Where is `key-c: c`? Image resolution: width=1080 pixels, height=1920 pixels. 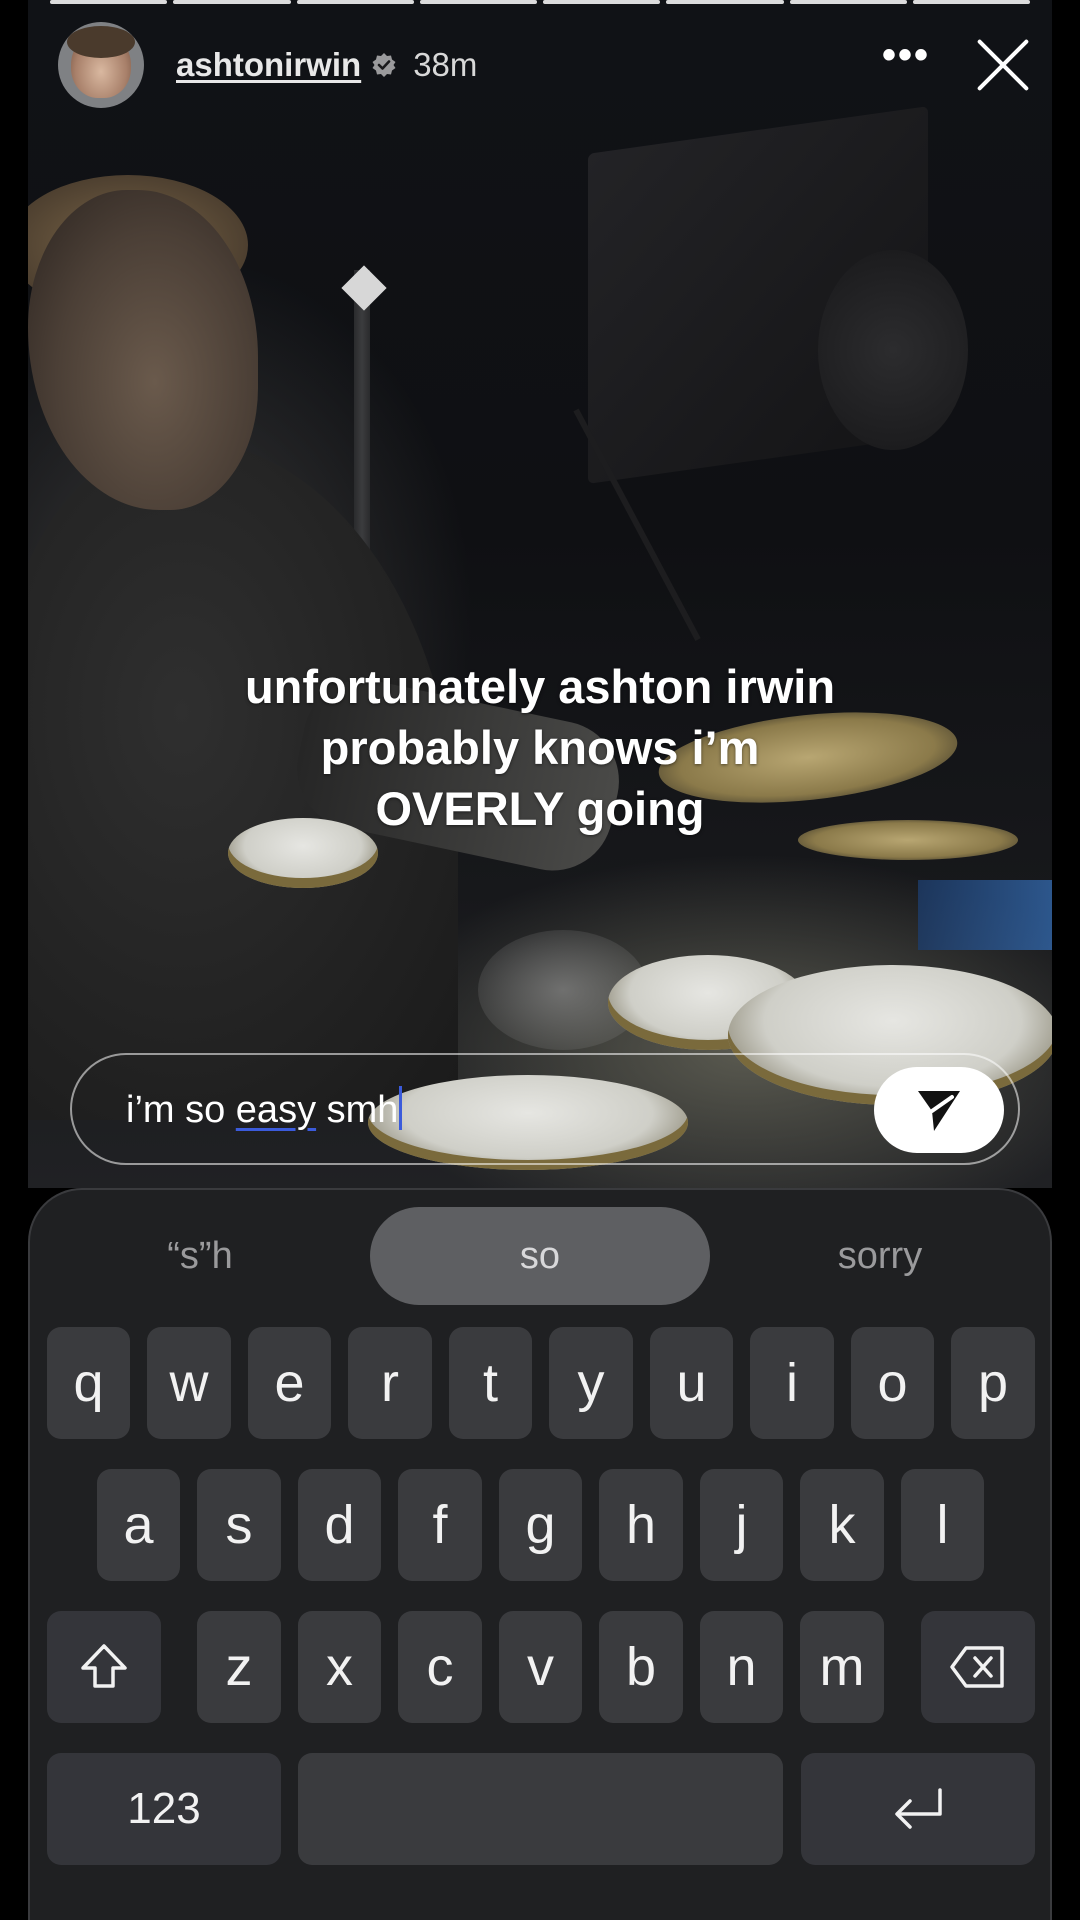 key-c: c is located at coordinates (440, 1667).